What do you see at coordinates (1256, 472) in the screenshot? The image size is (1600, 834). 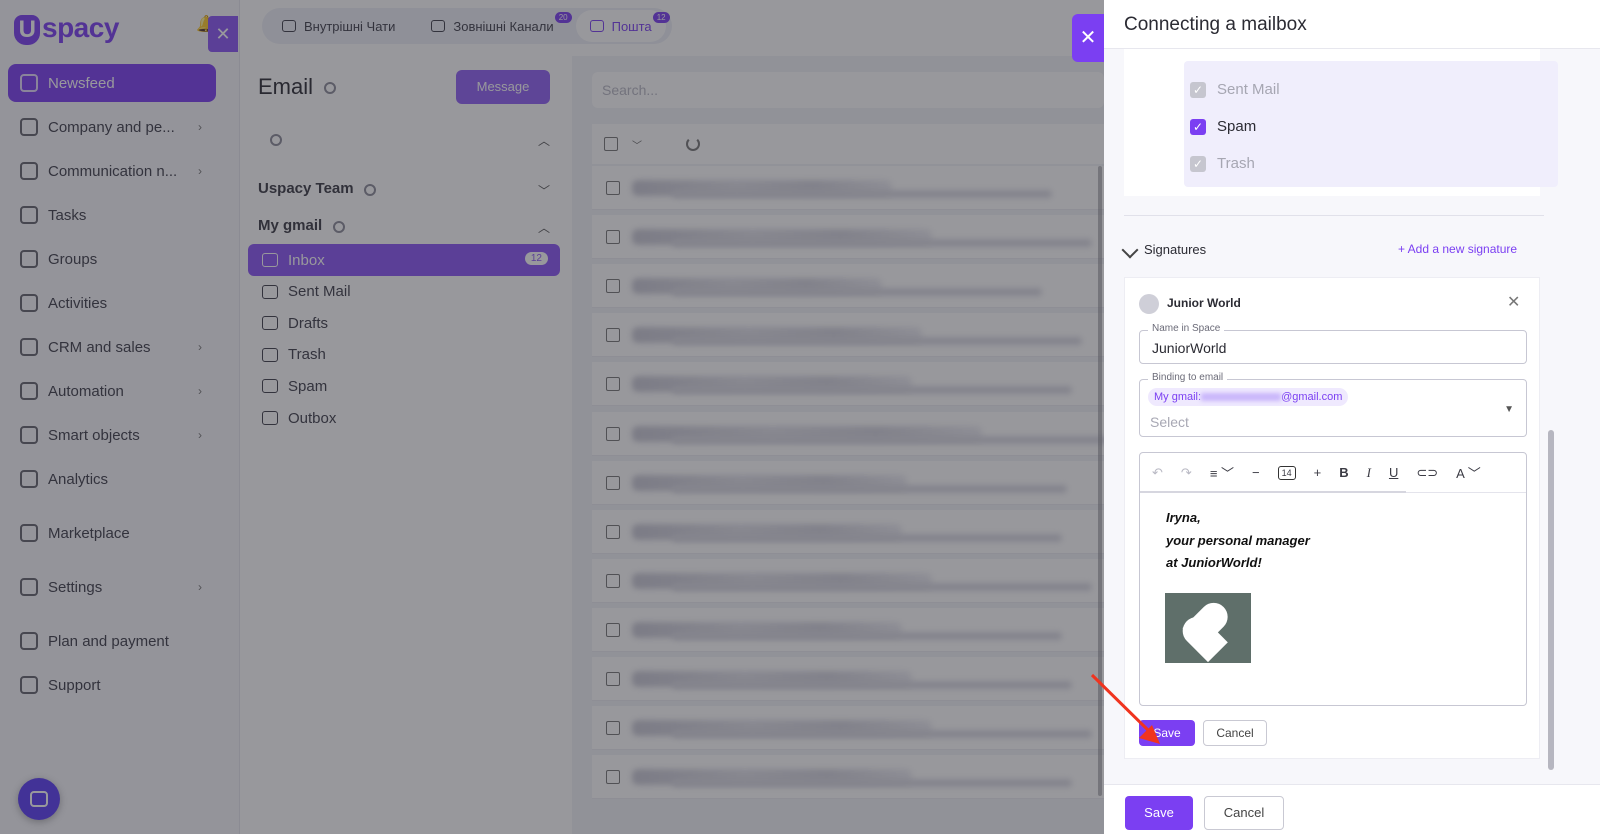 I see `decrease-font-icon: −` at bounding box center [1256, 472].